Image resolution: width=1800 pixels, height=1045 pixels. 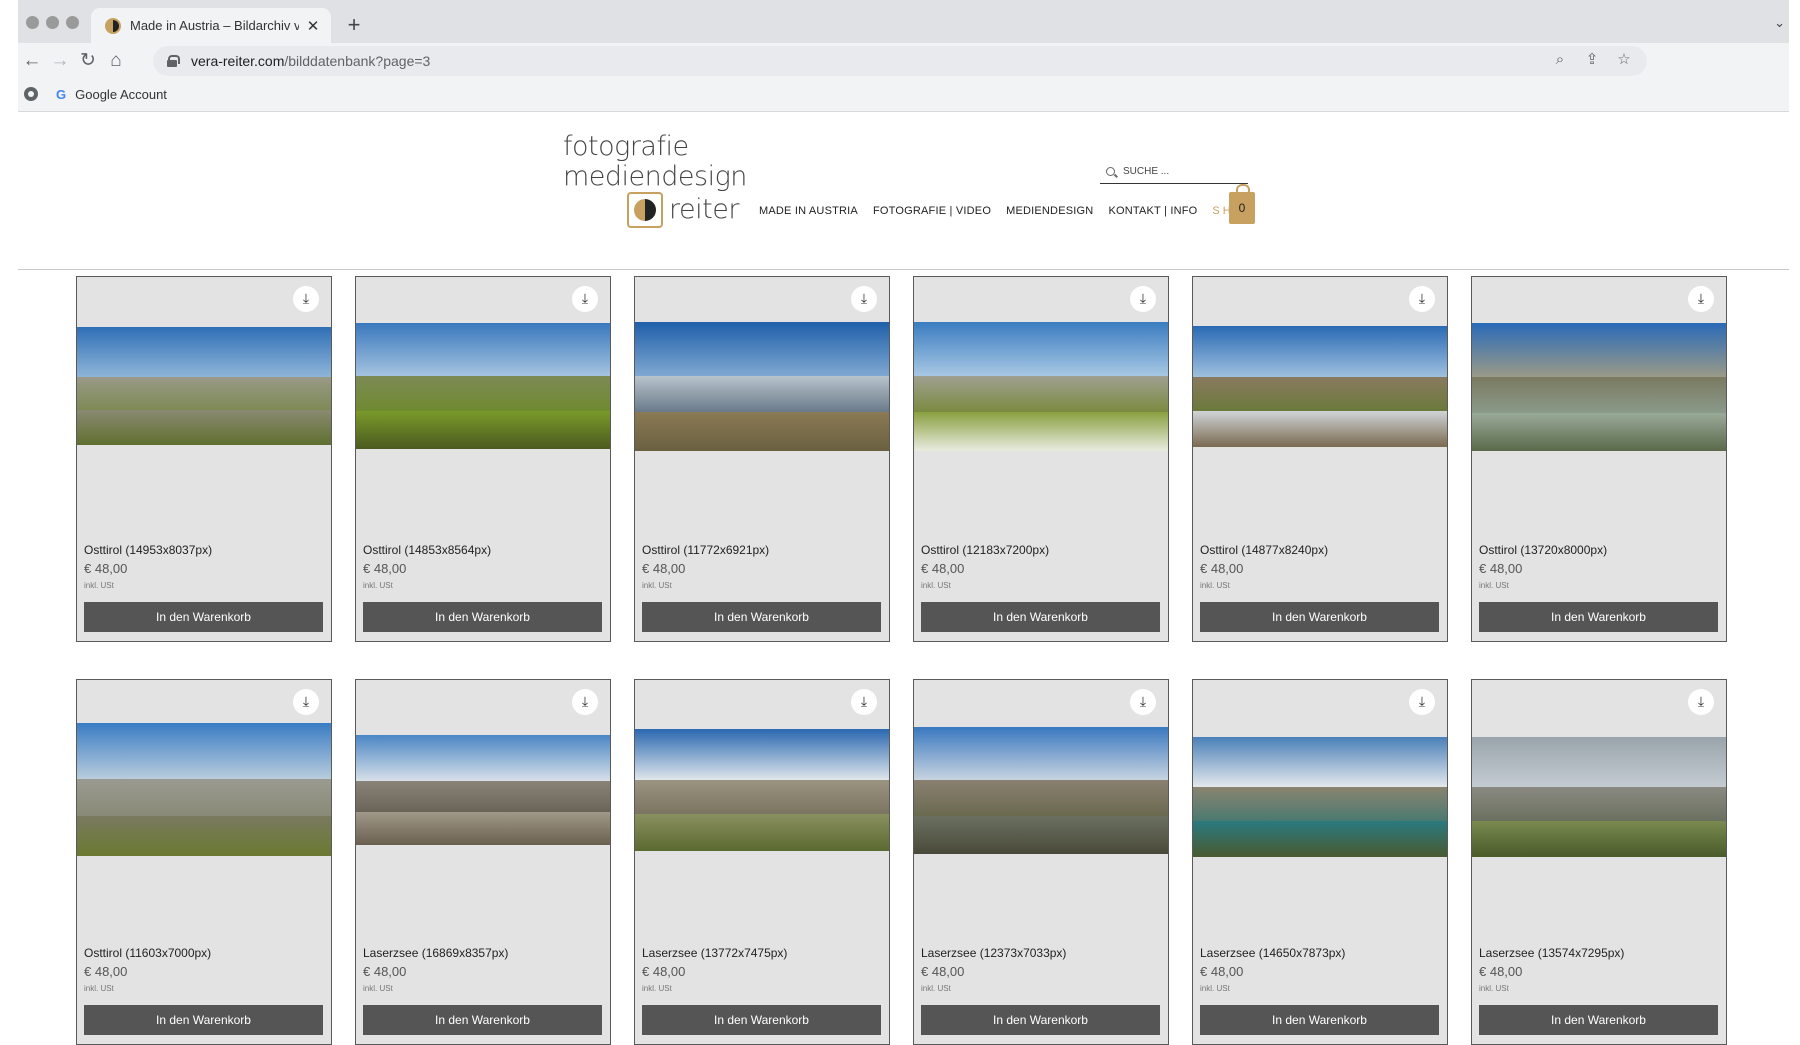 What do you see at coordinates (1560, 60) in the screenshot?
I see `zoom-icon: ⌕` at bounding box center [1560, 60].